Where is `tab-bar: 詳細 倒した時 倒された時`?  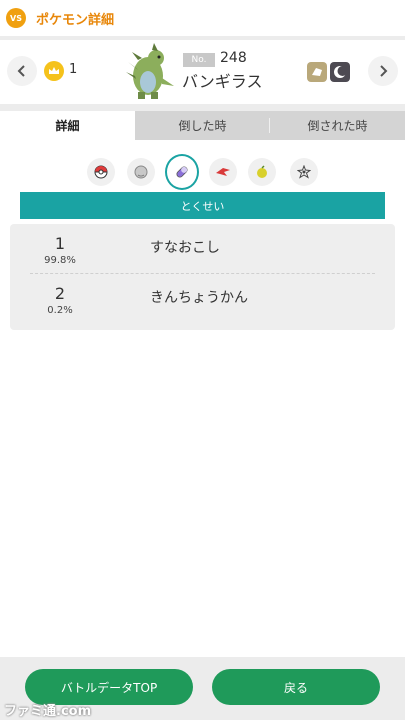 tab-bar: 詳細 倒した時 倒された時 is located at coordinates (202, 125).